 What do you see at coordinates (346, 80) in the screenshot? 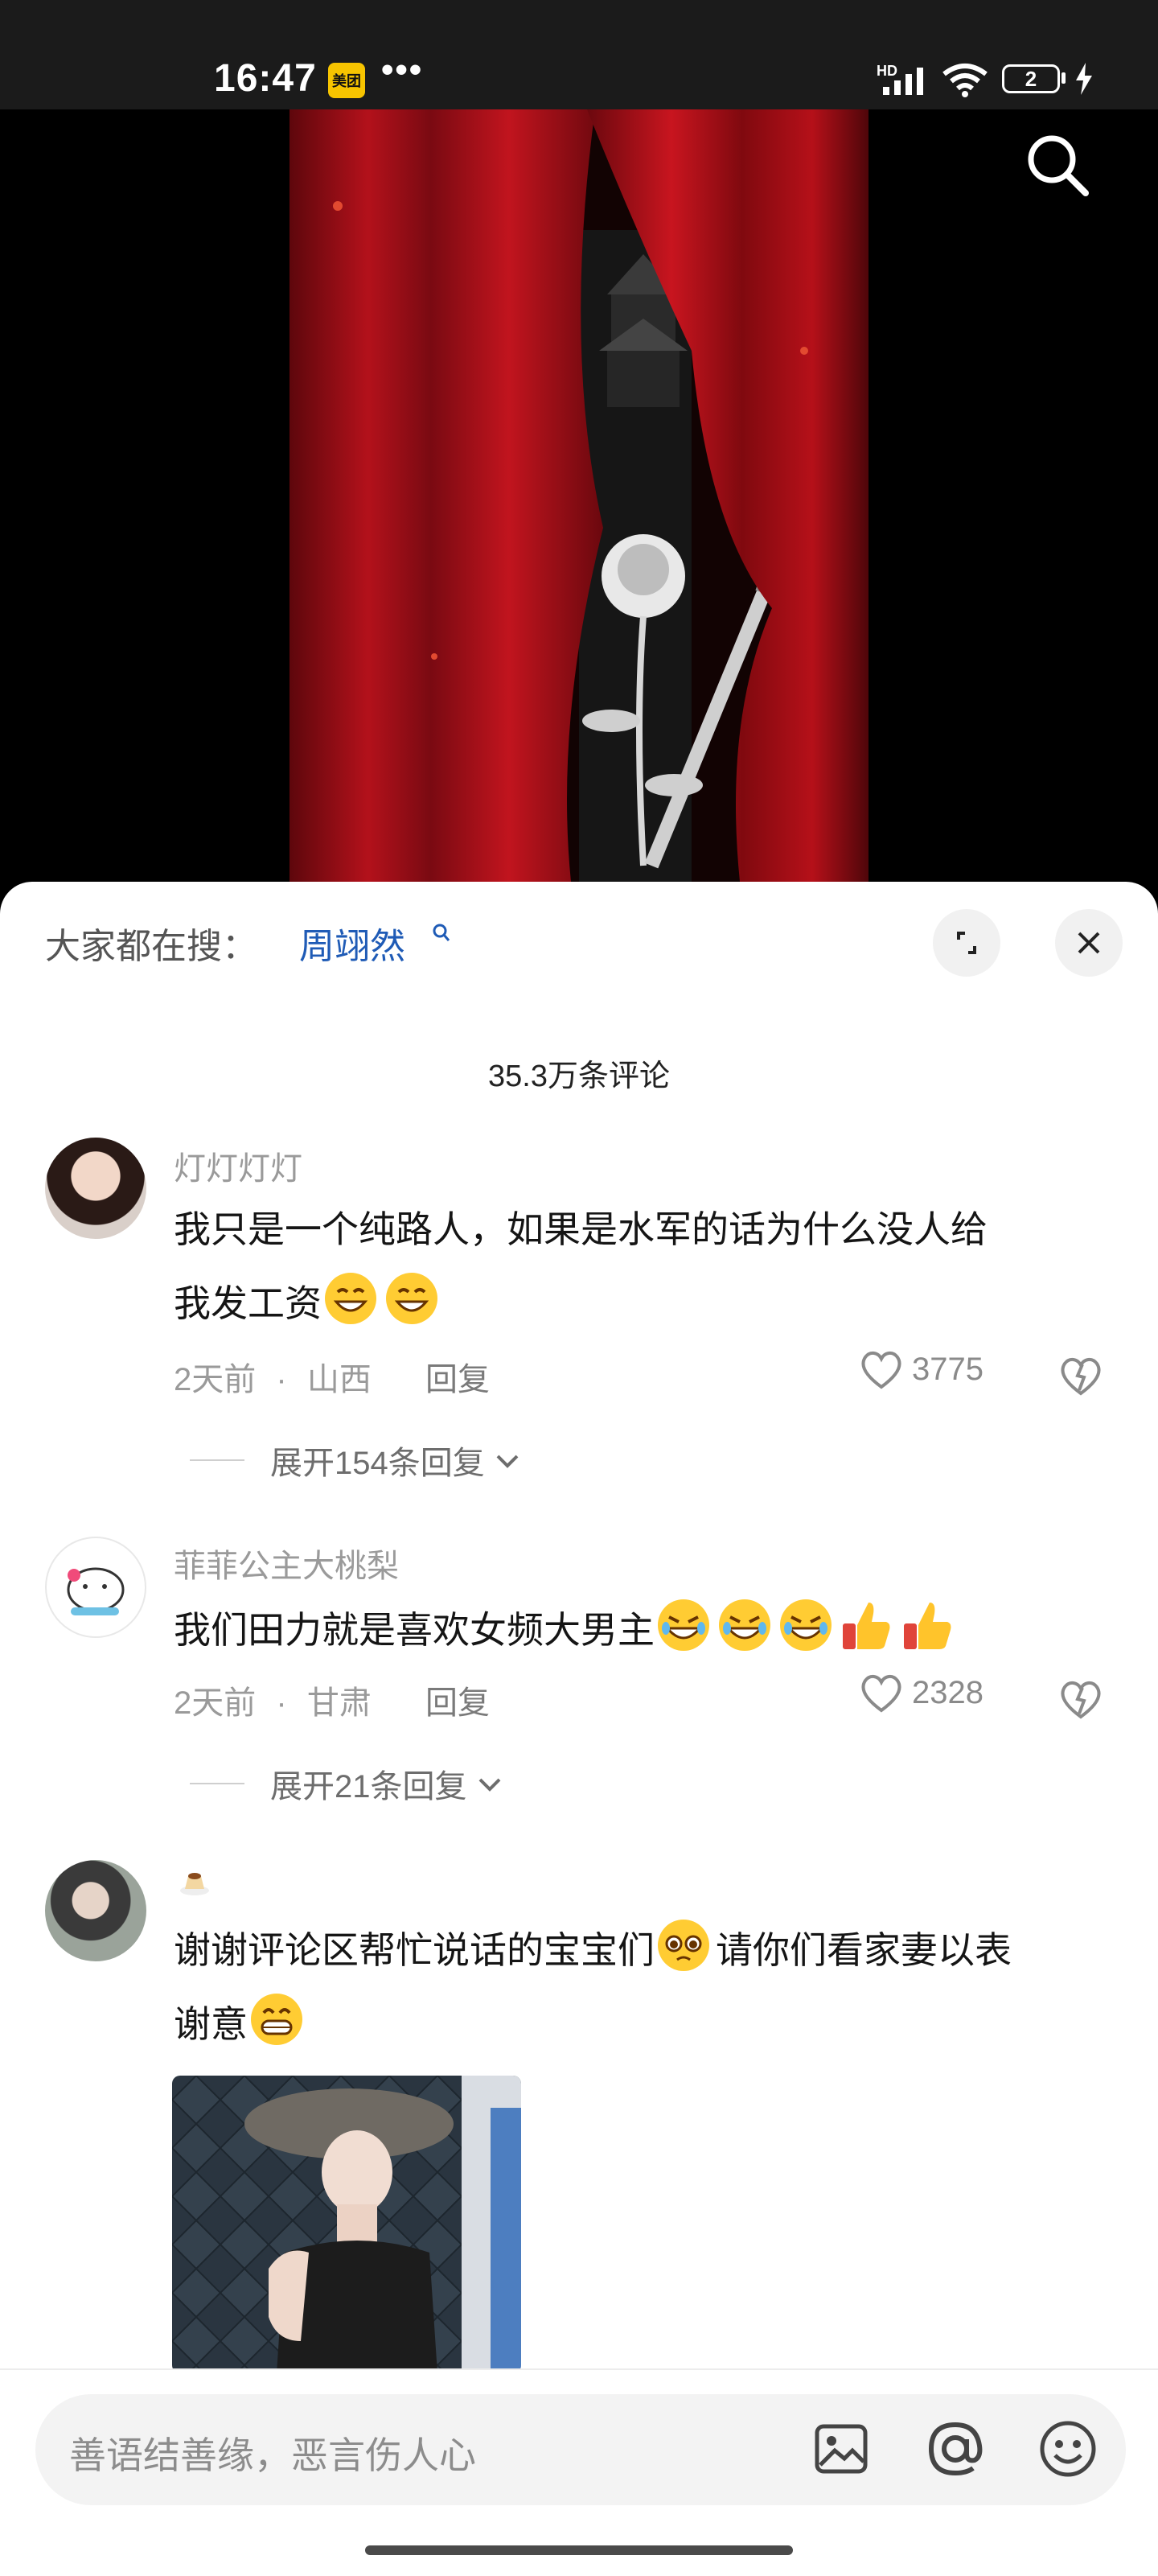
I see `meituan-notification-icon: 美团` at bounding box center [346, 80].